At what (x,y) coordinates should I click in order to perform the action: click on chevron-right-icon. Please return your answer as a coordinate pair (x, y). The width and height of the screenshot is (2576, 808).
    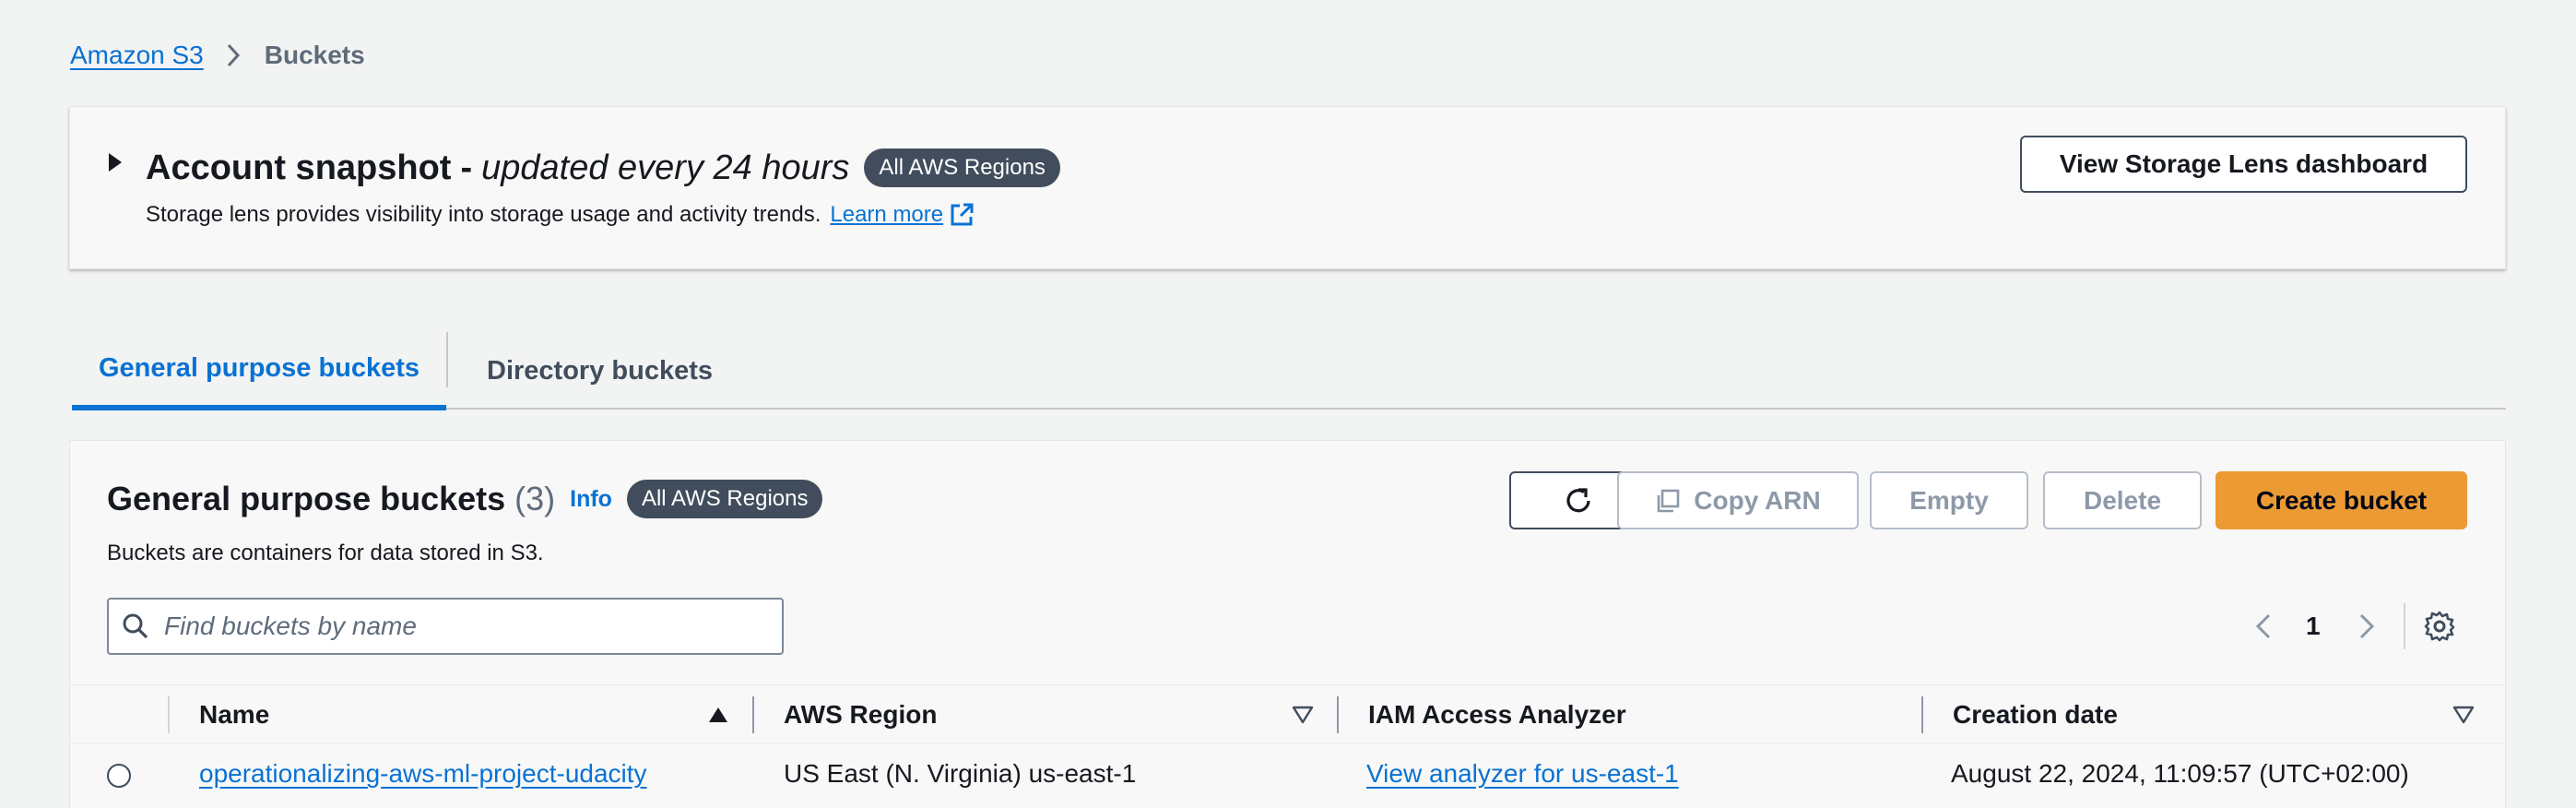
    Looking at the image, I should click on (233, 55).